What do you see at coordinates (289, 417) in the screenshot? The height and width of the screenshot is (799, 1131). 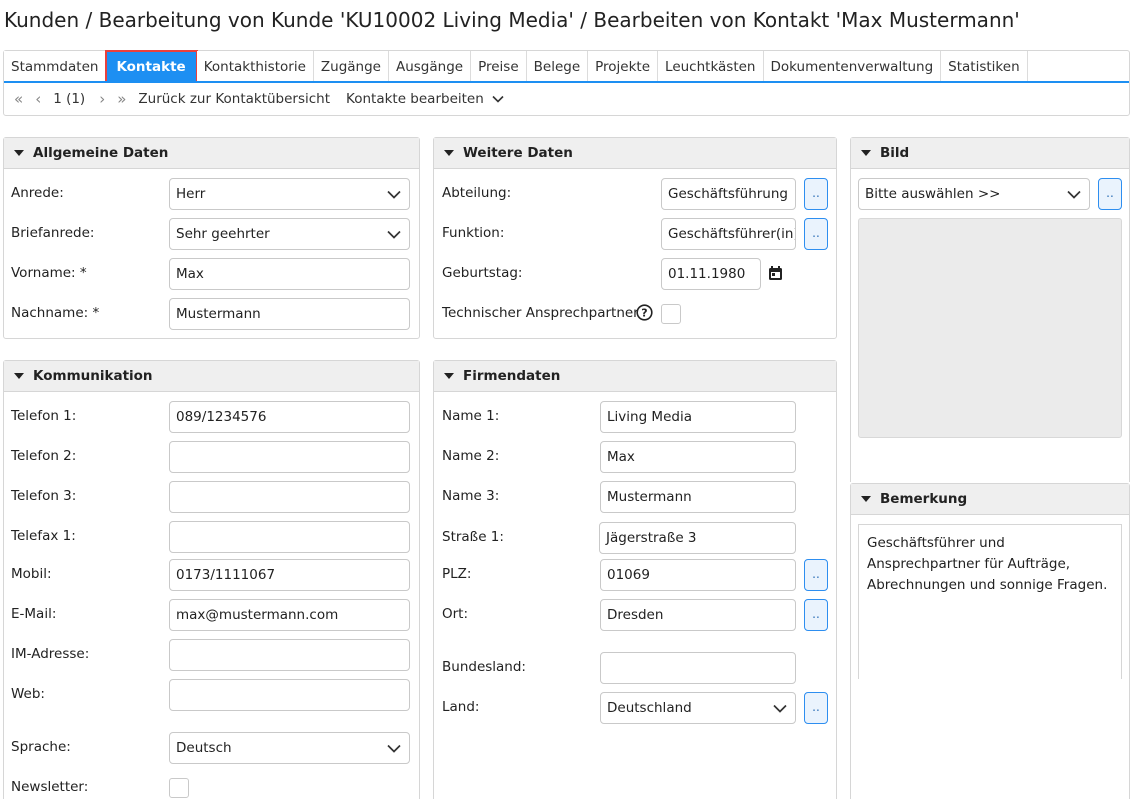 I see `telefon1-field: 089/1234576` at bounding box center [289, 417].